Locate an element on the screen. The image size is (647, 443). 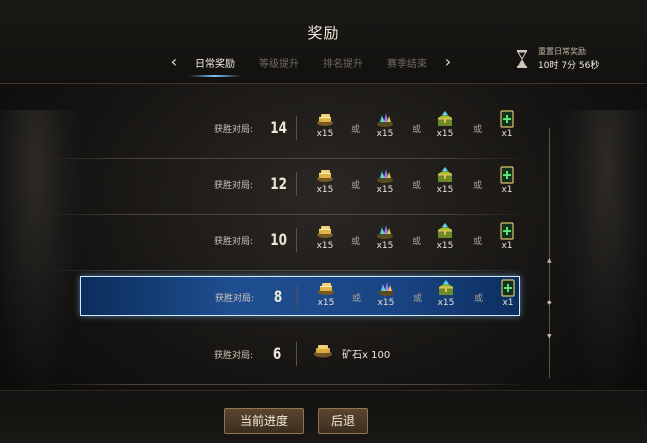
reset-label: 重置日常奖励 is located at coordinates (562, 51).